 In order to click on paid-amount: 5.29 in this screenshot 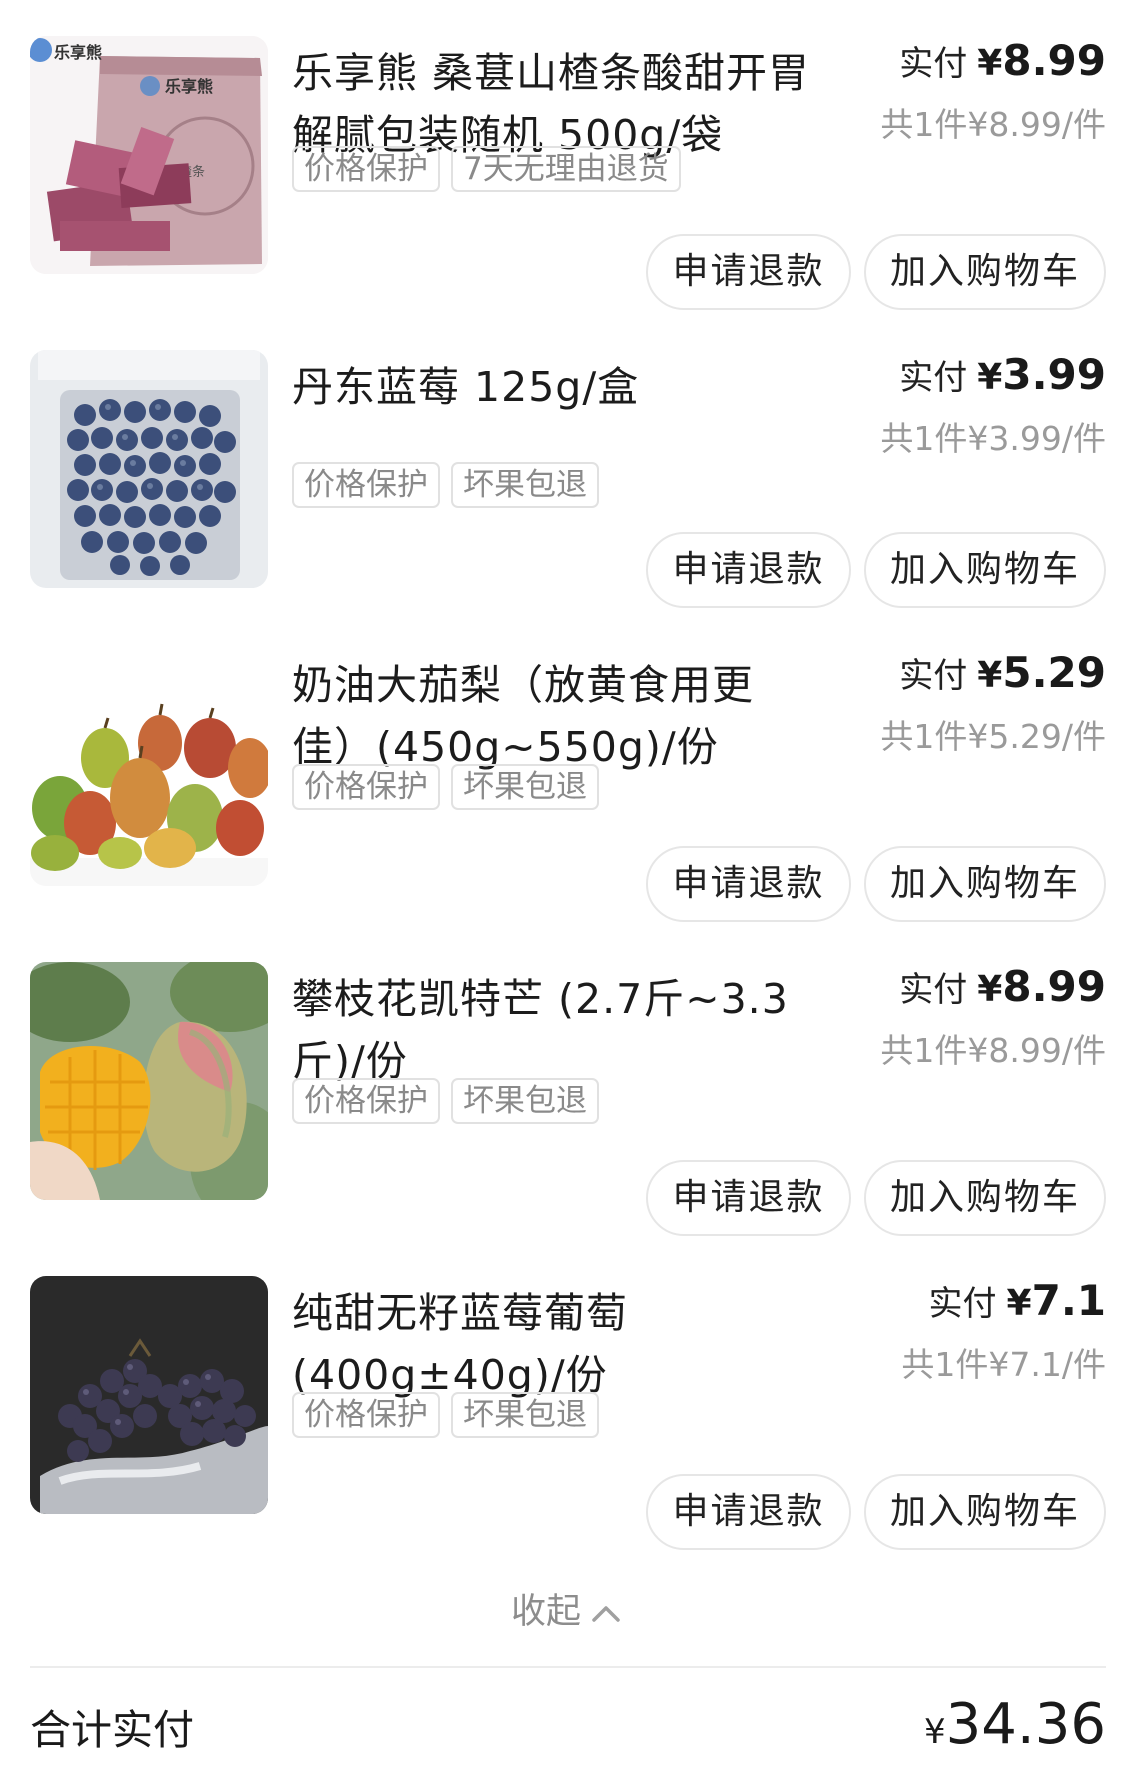, I will do `click(1054, 672)`.